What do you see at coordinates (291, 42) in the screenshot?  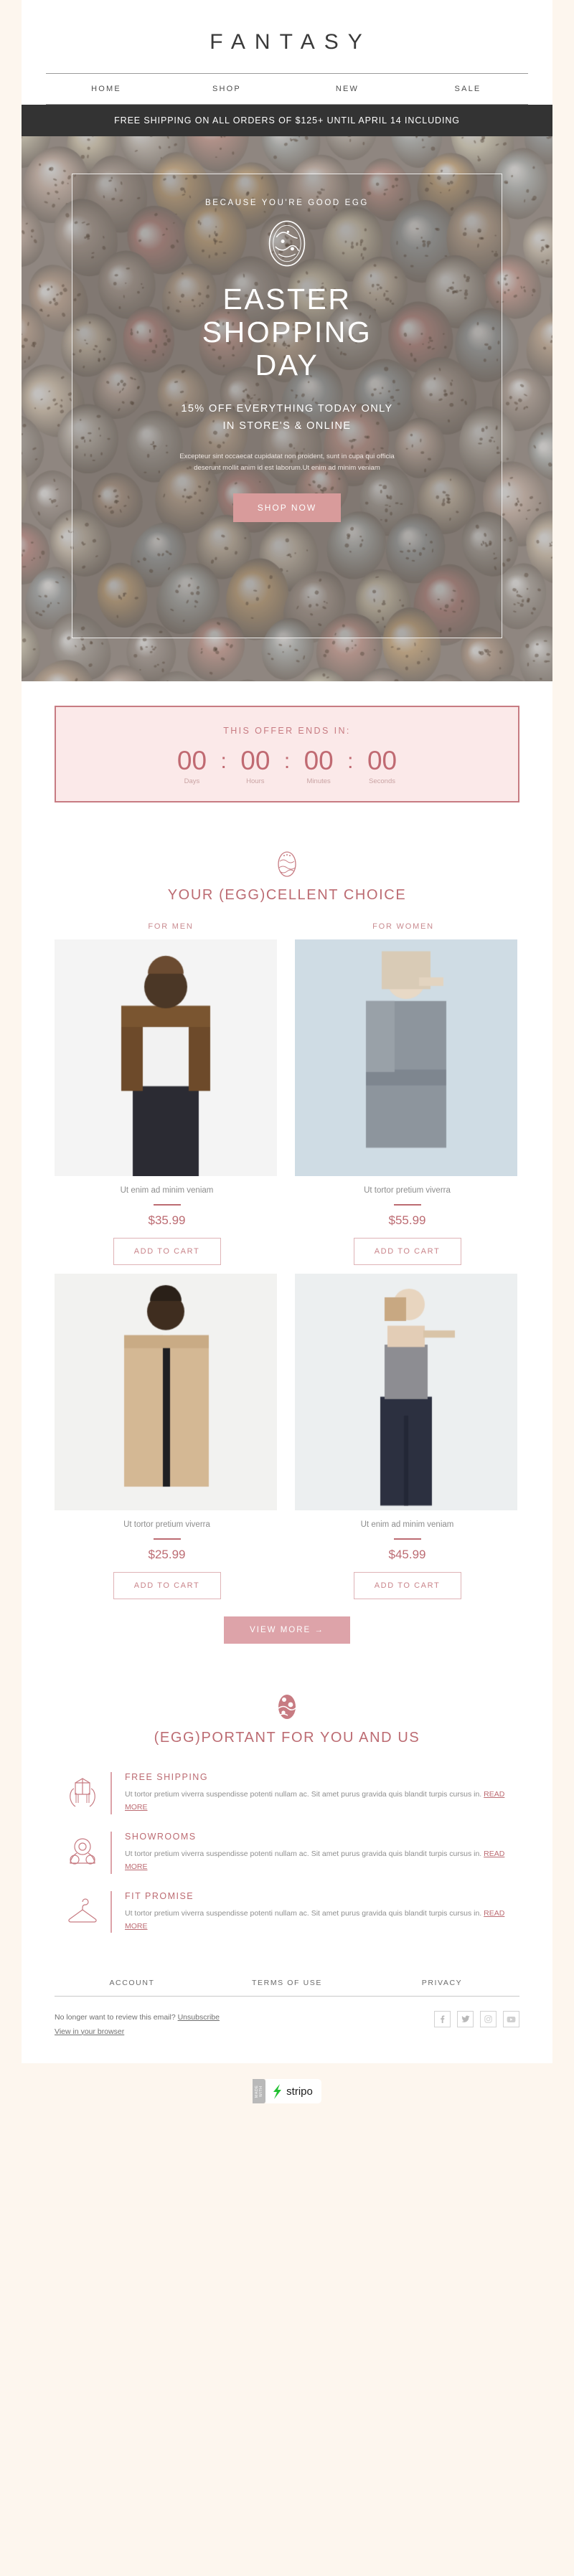 I see `brand-logo: FANTASY` at bounding box center [291, 42].